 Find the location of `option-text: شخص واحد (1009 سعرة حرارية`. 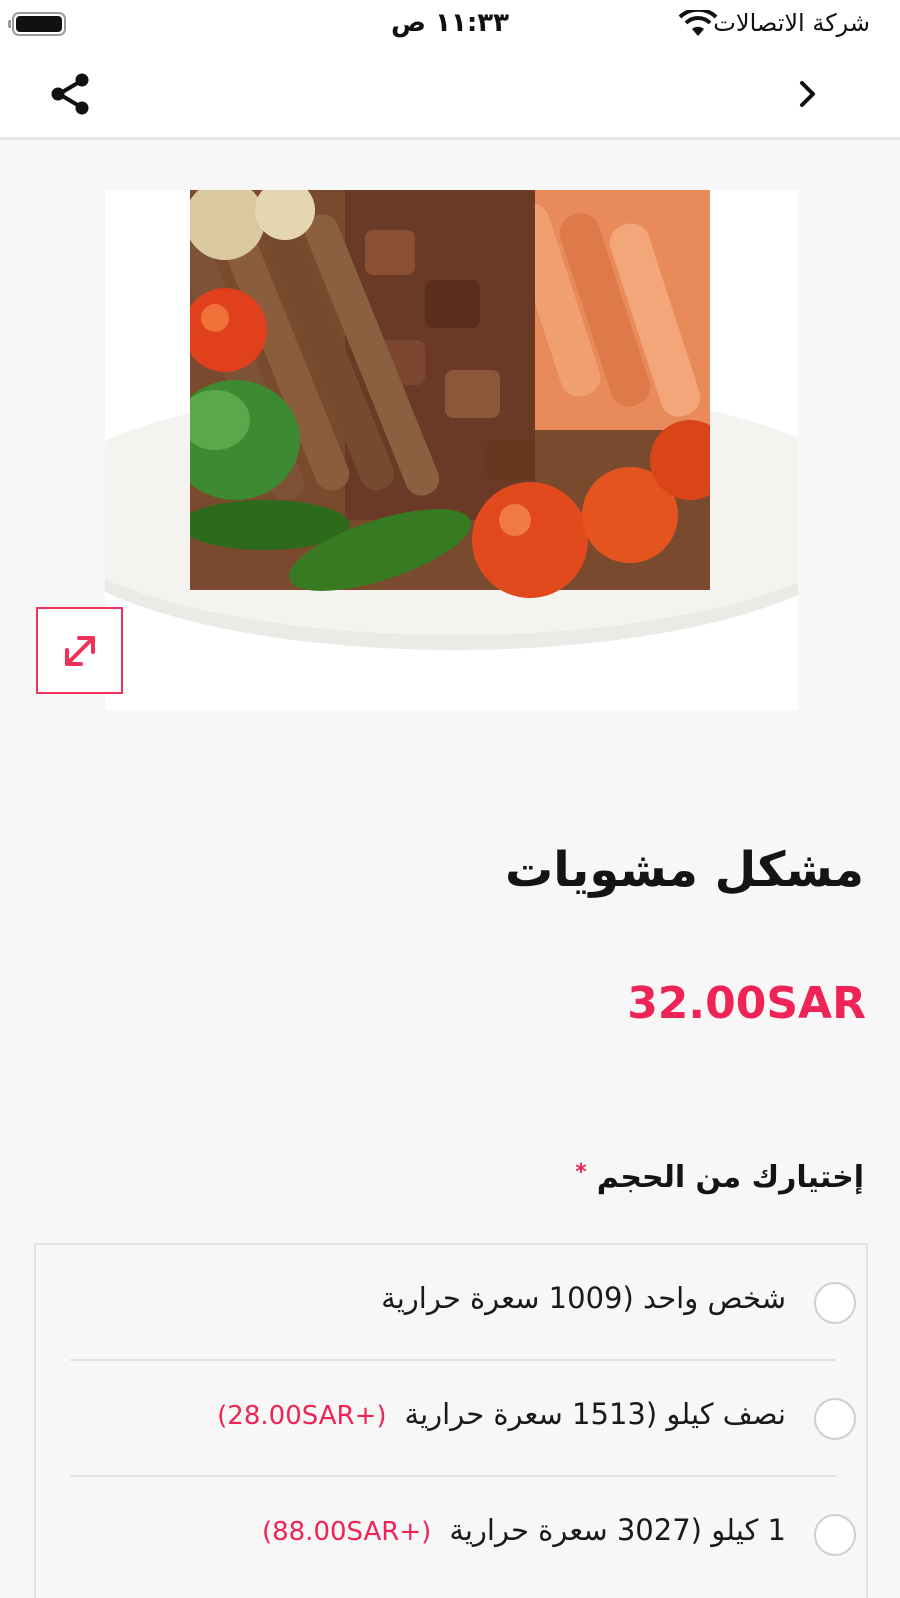

option-text: شخص واحد (1009 سعرة حرارية is located at coordinates (583, 1298).